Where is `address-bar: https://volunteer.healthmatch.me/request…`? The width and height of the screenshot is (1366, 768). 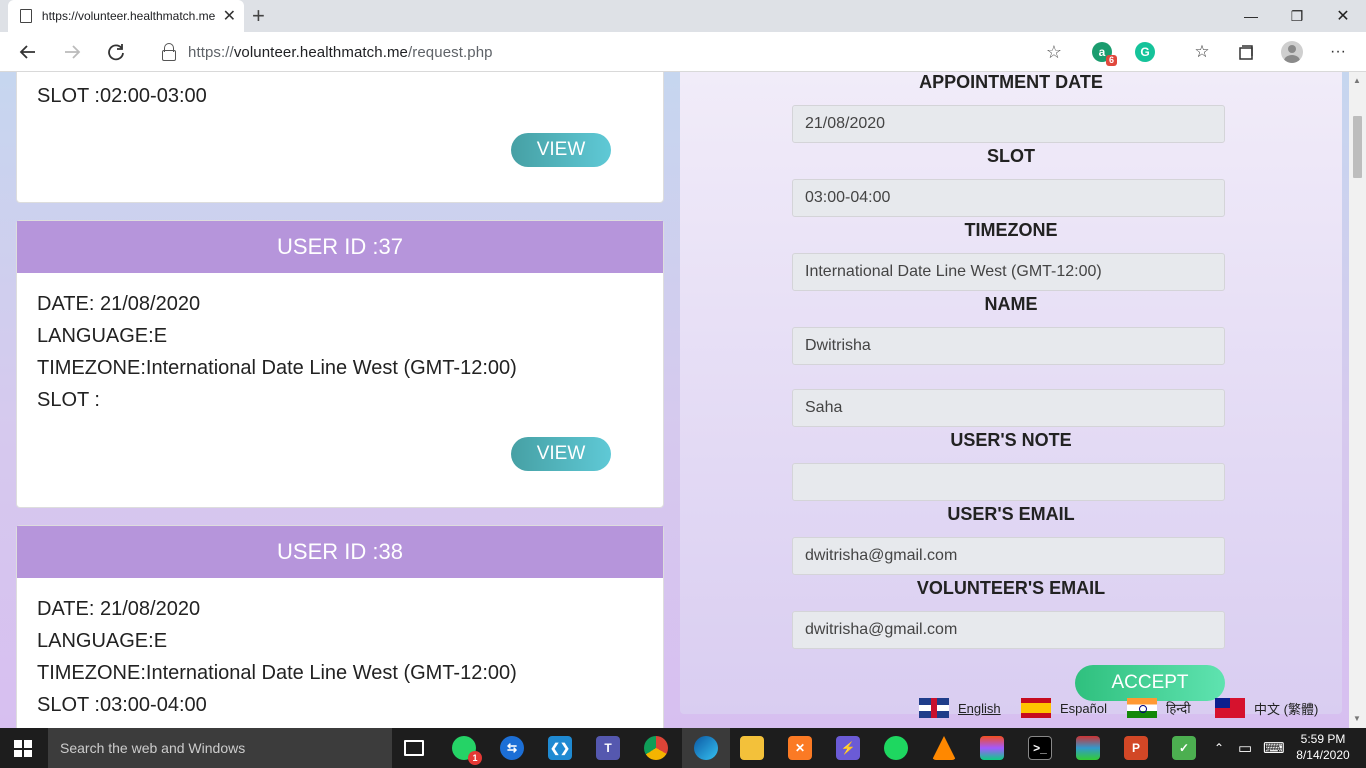 address-bar: https://volunteer.healthmatch.me/request… is located at coordinates (609, 52).